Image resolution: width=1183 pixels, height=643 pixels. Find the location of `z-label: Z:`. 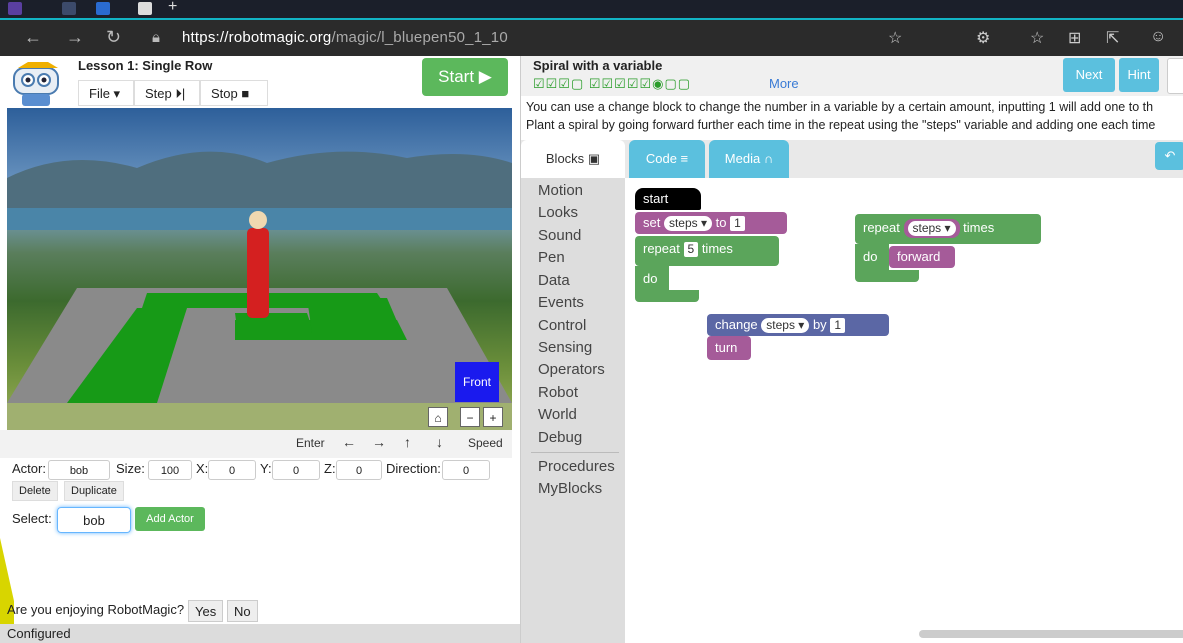

z-label: Z: is located at coordinates (330, 468).